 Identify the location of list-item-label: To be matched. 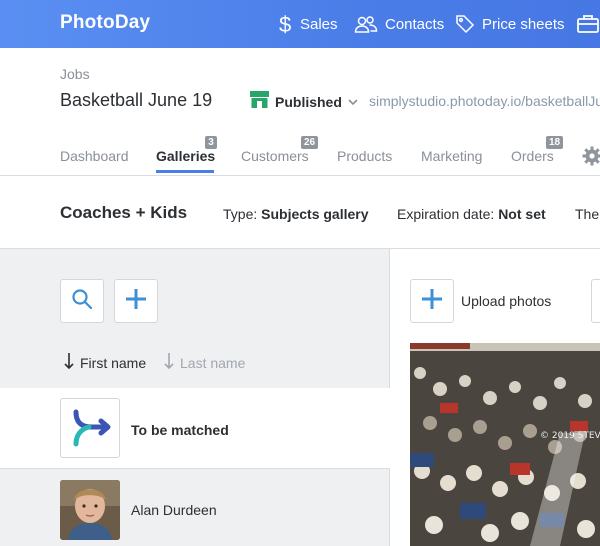
(180, 430).